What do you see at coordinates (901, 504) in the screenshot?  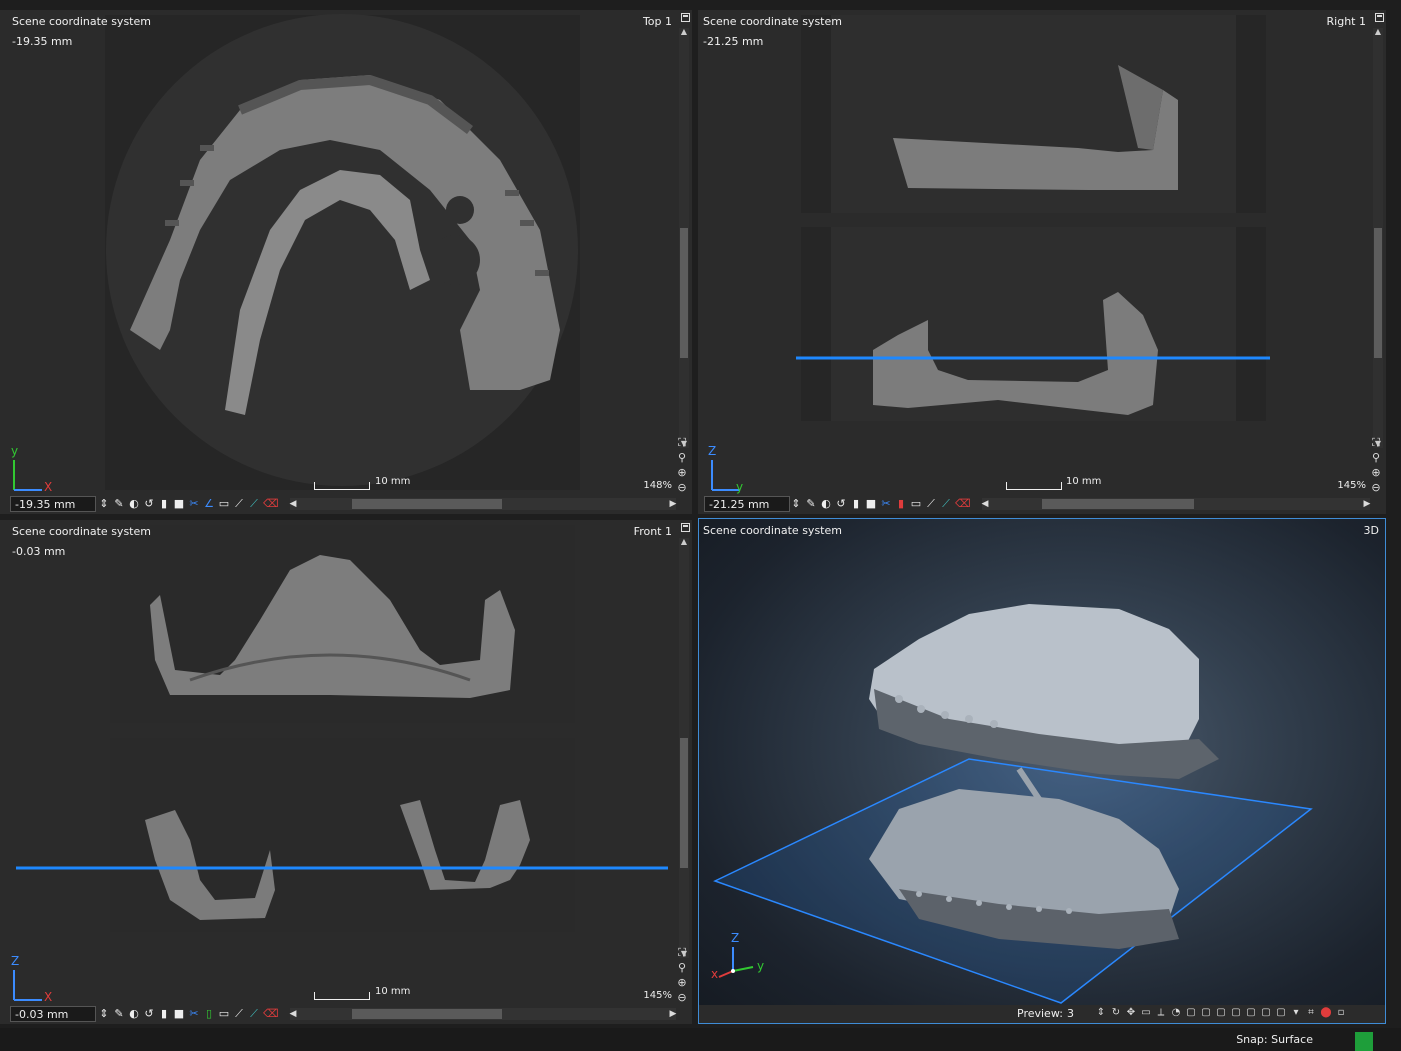 I see `tool-icon: ▮` at bounding box center [901, 504].